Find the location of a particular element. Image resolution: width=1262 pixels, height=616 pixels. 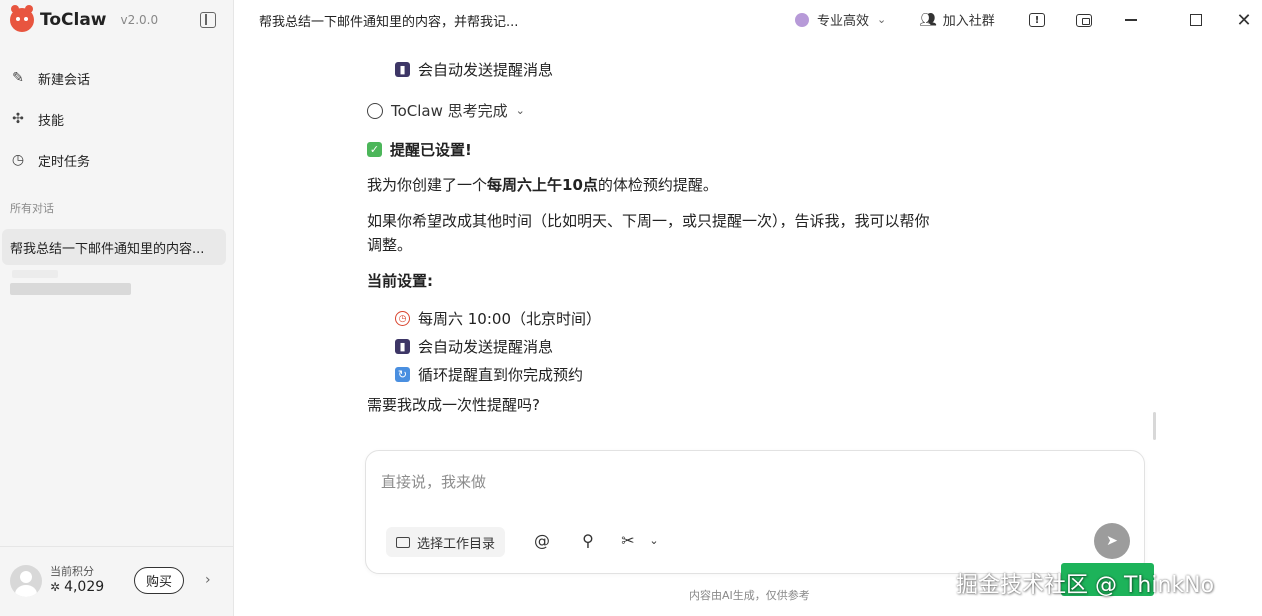

conversations-section-label: 所有对话 is located at coordinates (32, 208).